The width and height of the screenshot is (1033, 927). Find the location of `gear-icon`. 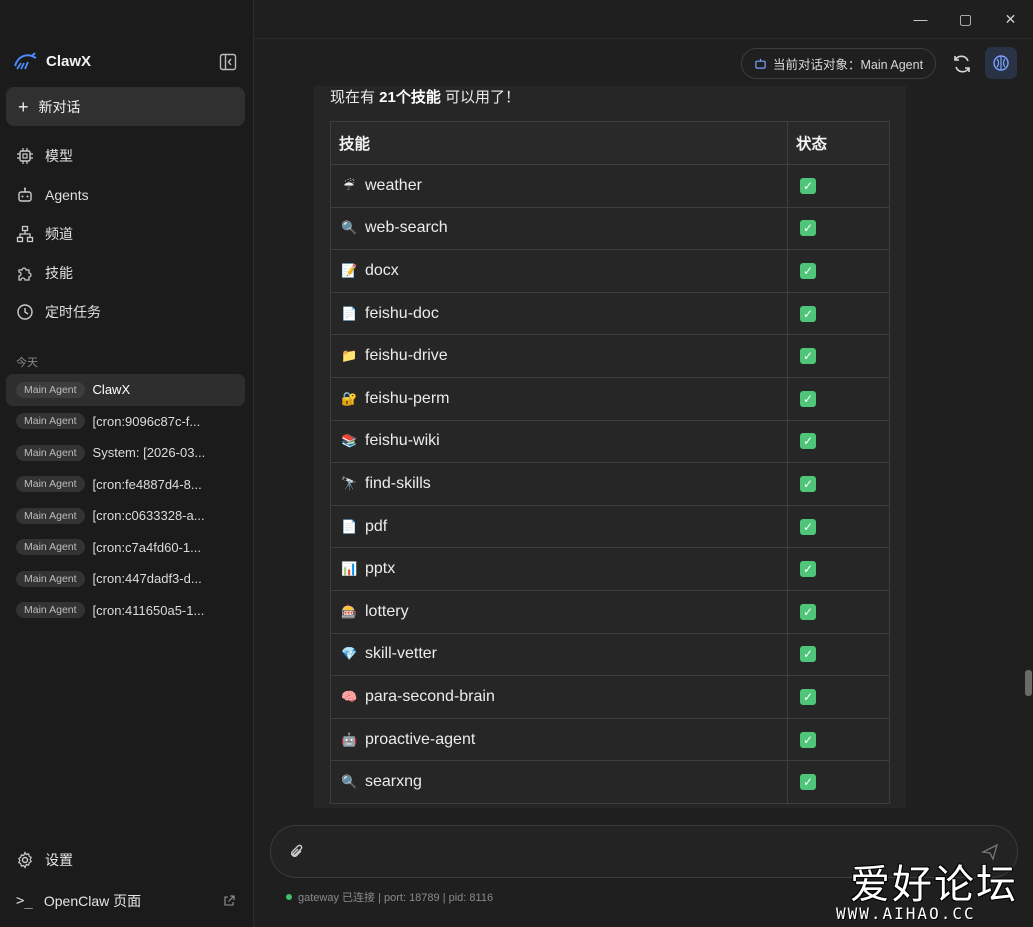

gear-icon is located at coordinates (25, 860).